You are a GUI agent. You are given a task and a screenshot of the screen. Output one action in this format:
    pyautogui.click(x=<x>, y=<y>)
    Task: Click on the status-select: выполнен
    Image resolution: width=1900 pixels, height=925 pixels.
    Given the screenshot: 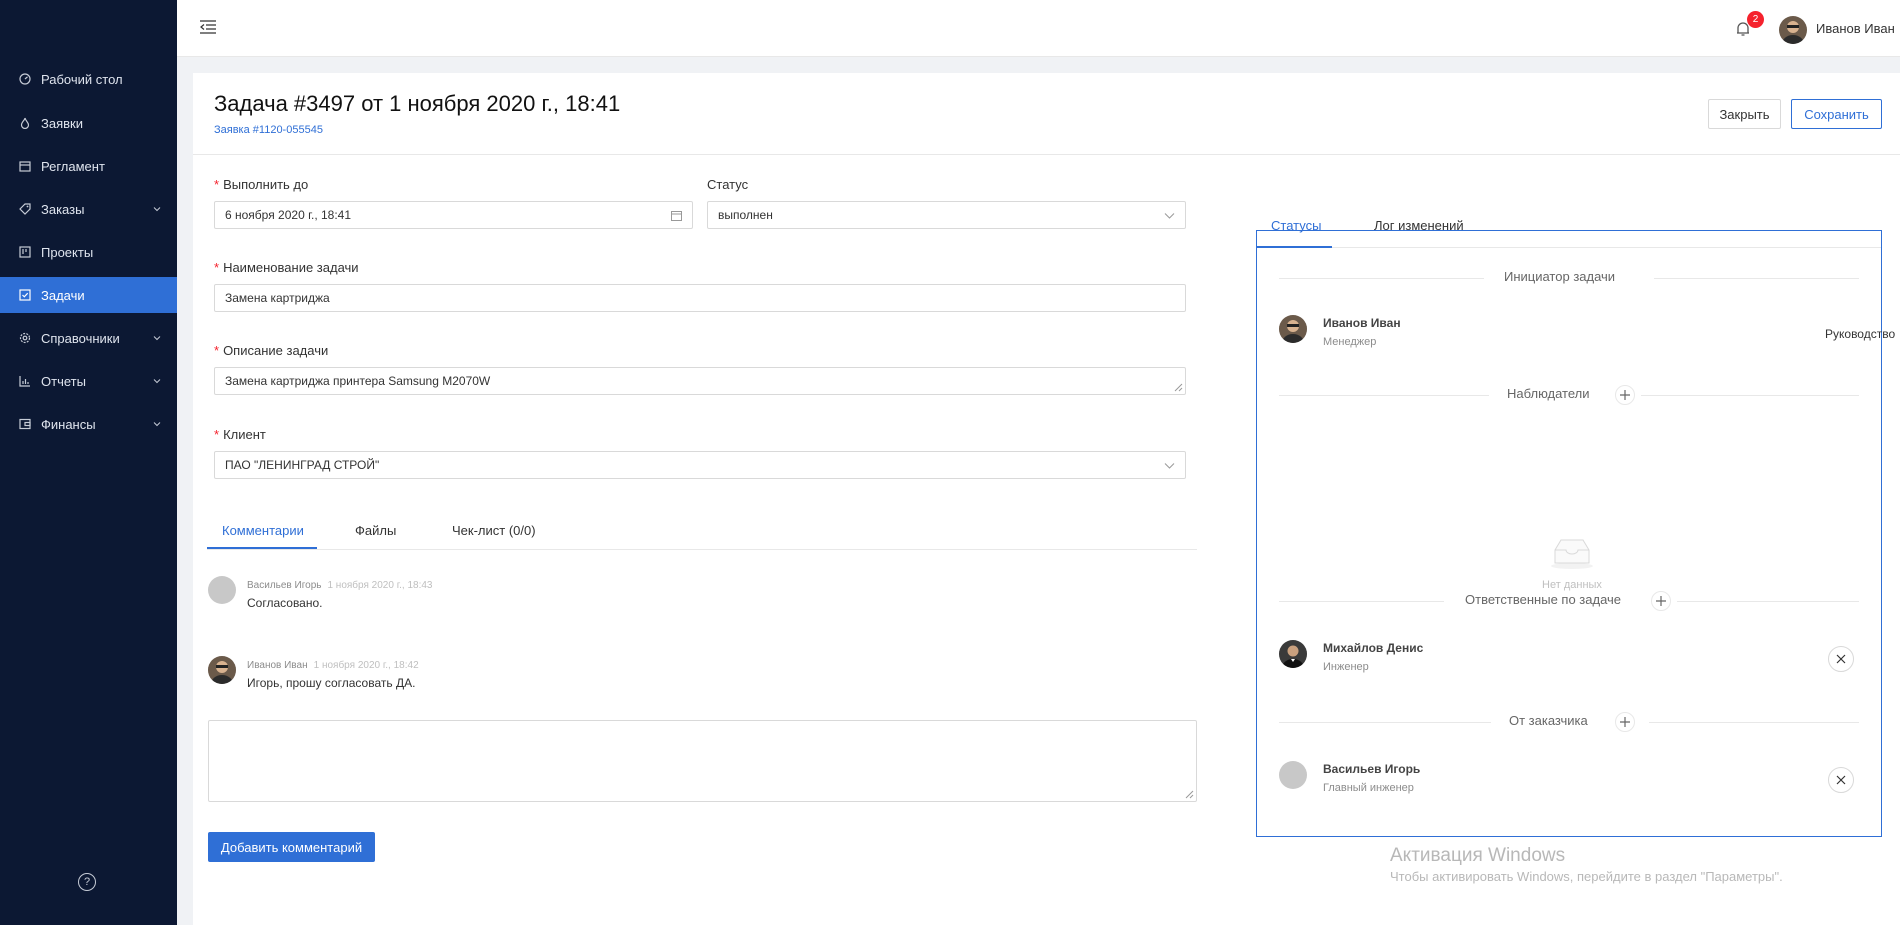 What is the action you would take?
    pyautogui.click(x=946, y=215)
    